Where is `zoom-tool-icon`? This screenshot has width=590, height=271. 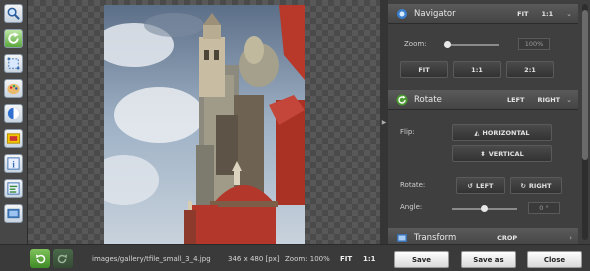
zoom-tool-icon is located at coordinates (13, 13).